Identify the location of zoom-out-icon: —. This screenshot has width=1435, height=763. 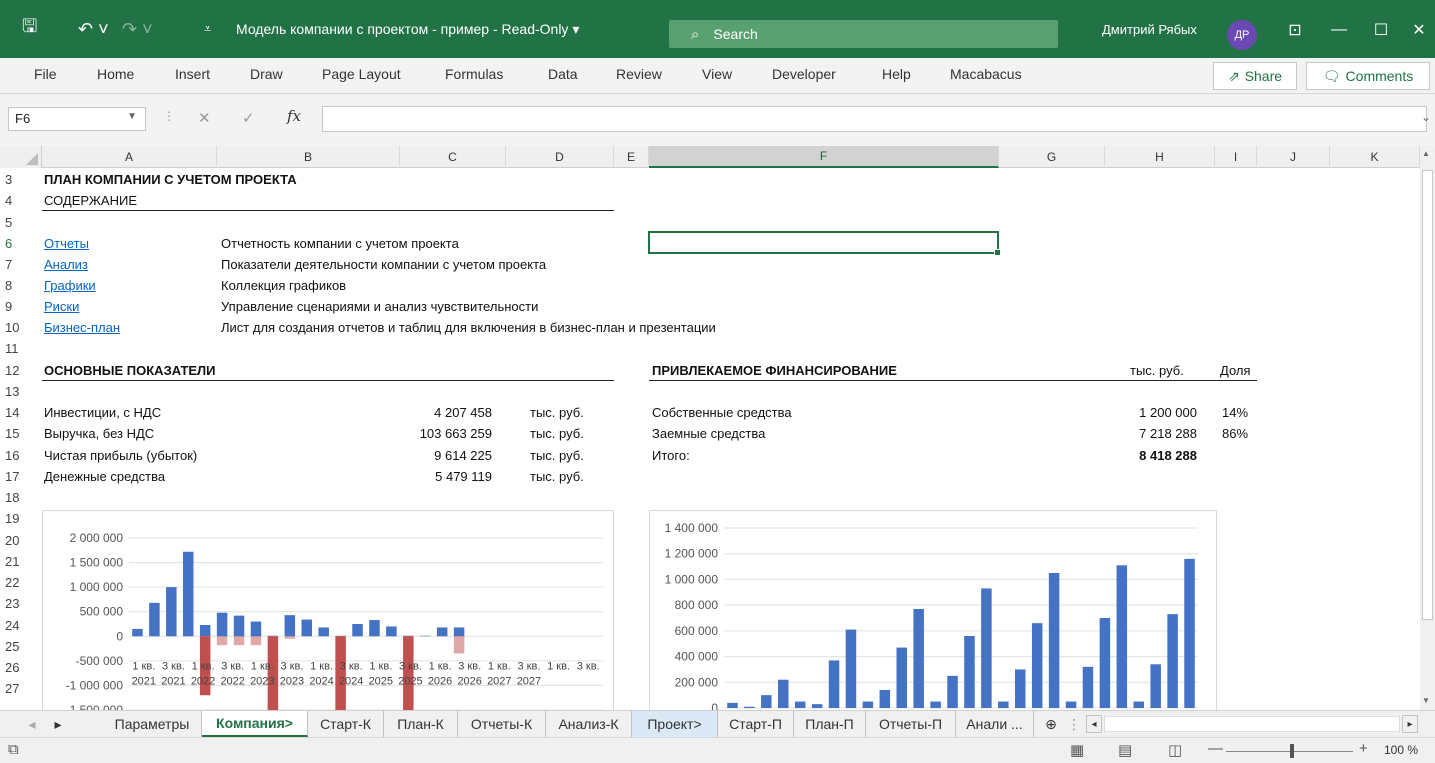
(1215, 748).